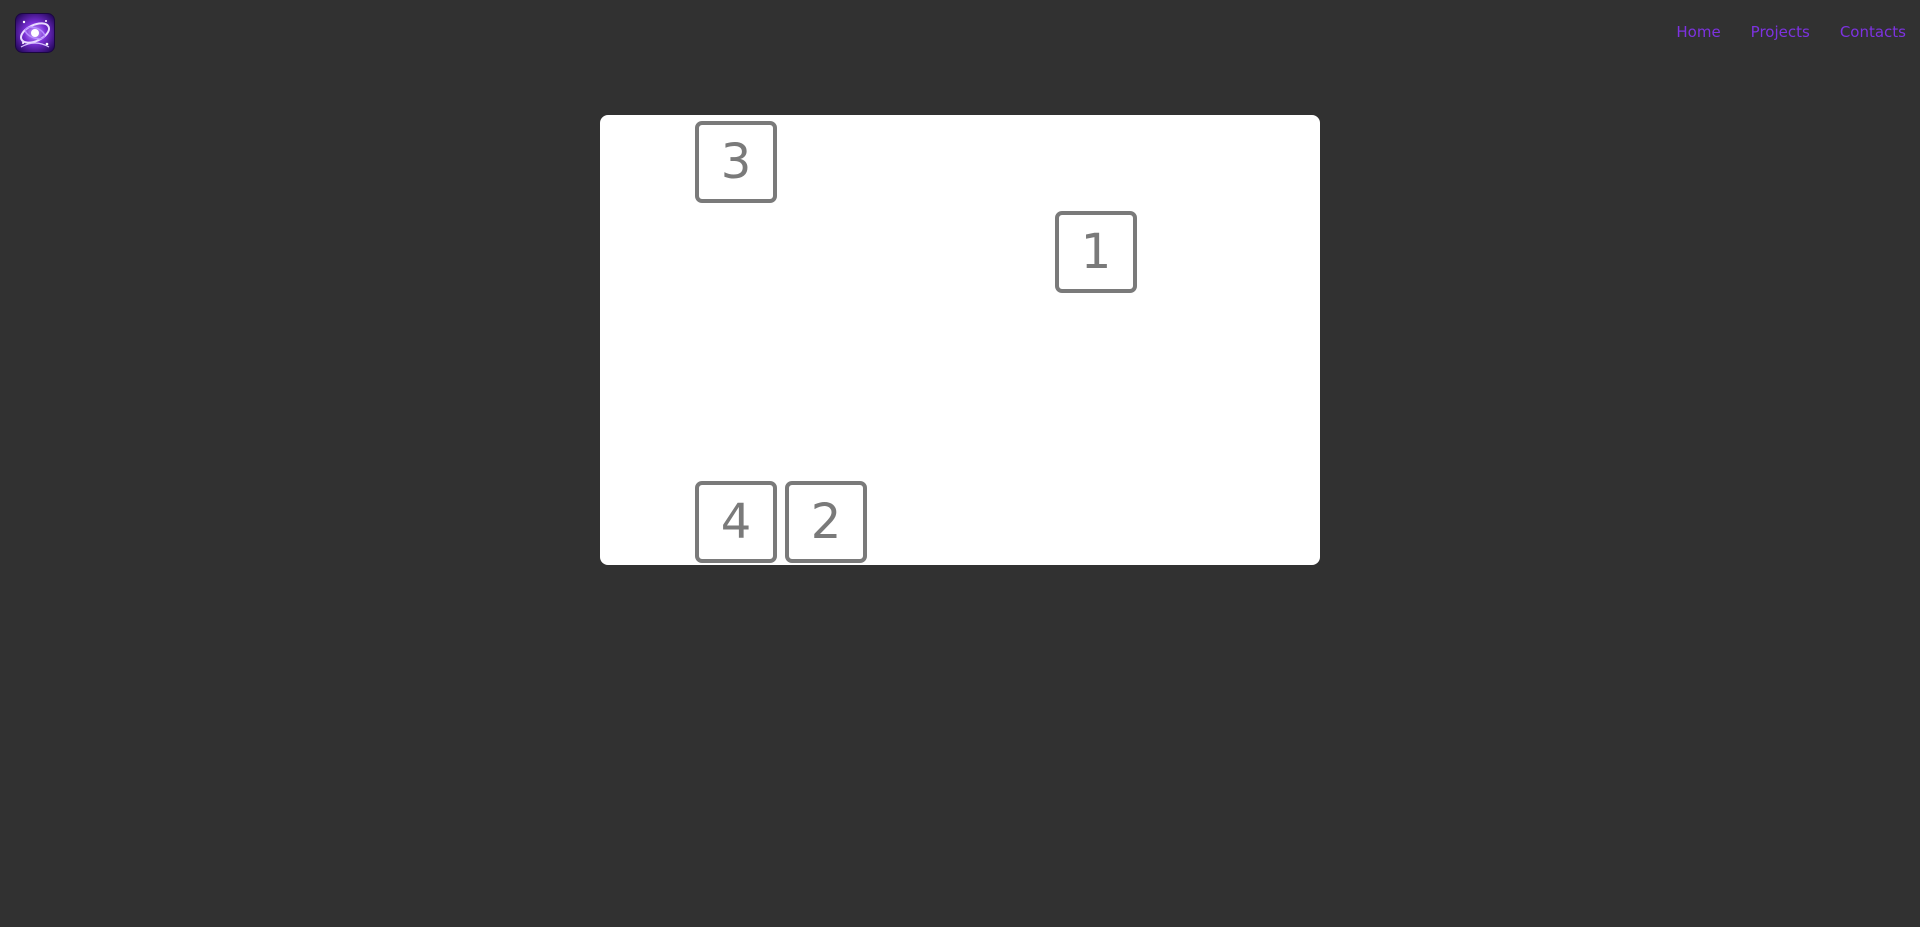 The width and height of the screenshot is (1920, 927). I want to click on nav-link-home: Home, so click(1698, 32).